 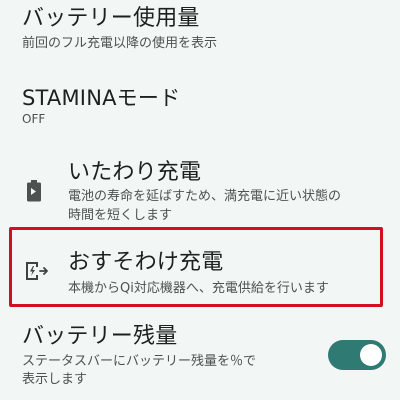 What do you see at coordinates (111, 18) in the screenshot?
I see `battery-usage-title: バッテリー使用量` at bounding box center [111, 18].